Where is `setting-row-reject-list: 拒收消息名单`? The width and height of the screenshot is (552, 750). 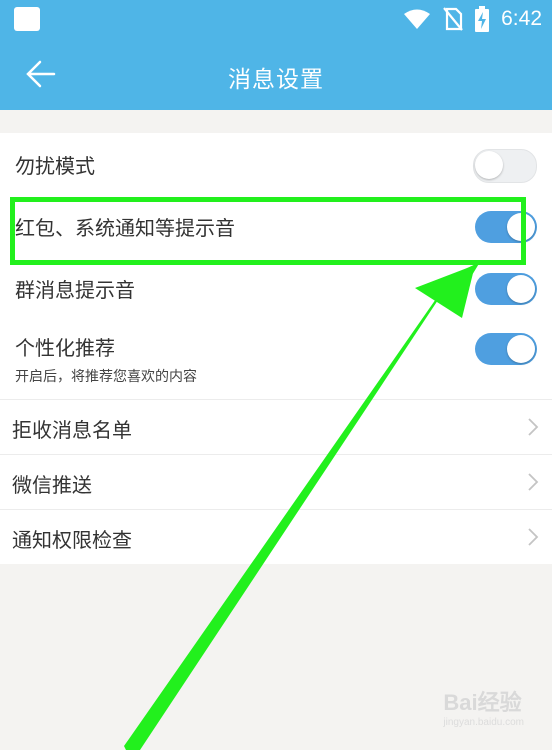
setting-row-reject-list: 拒收消息名单 is located at coordinates (276, 426).